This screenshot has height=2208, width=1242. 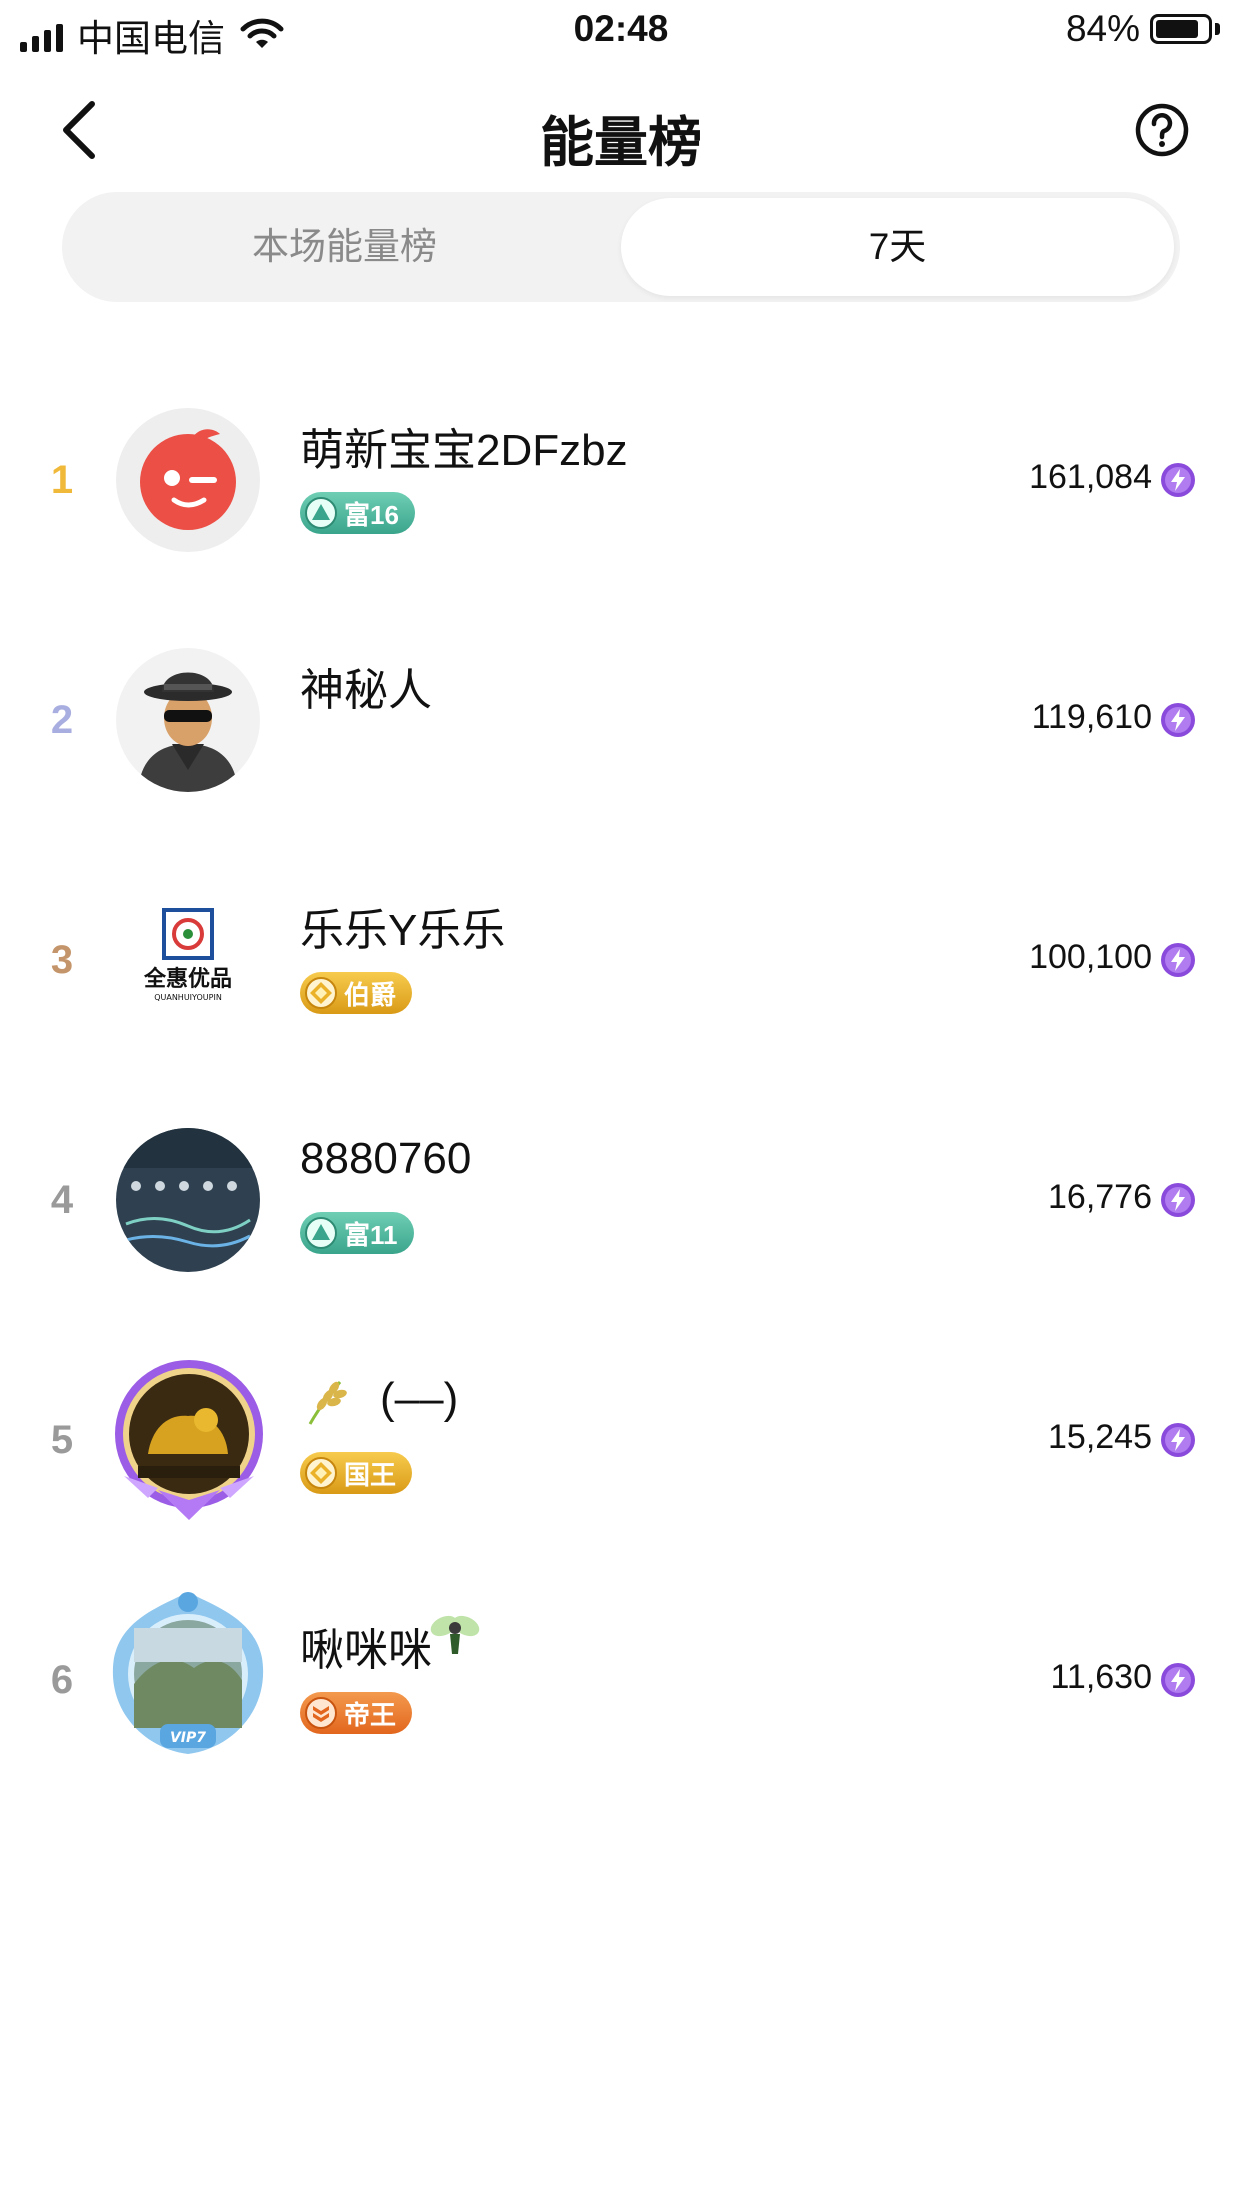 I want to click on avatar: 全惠优品 QUANHUIYOUPIN, so click(x=188, y=960).